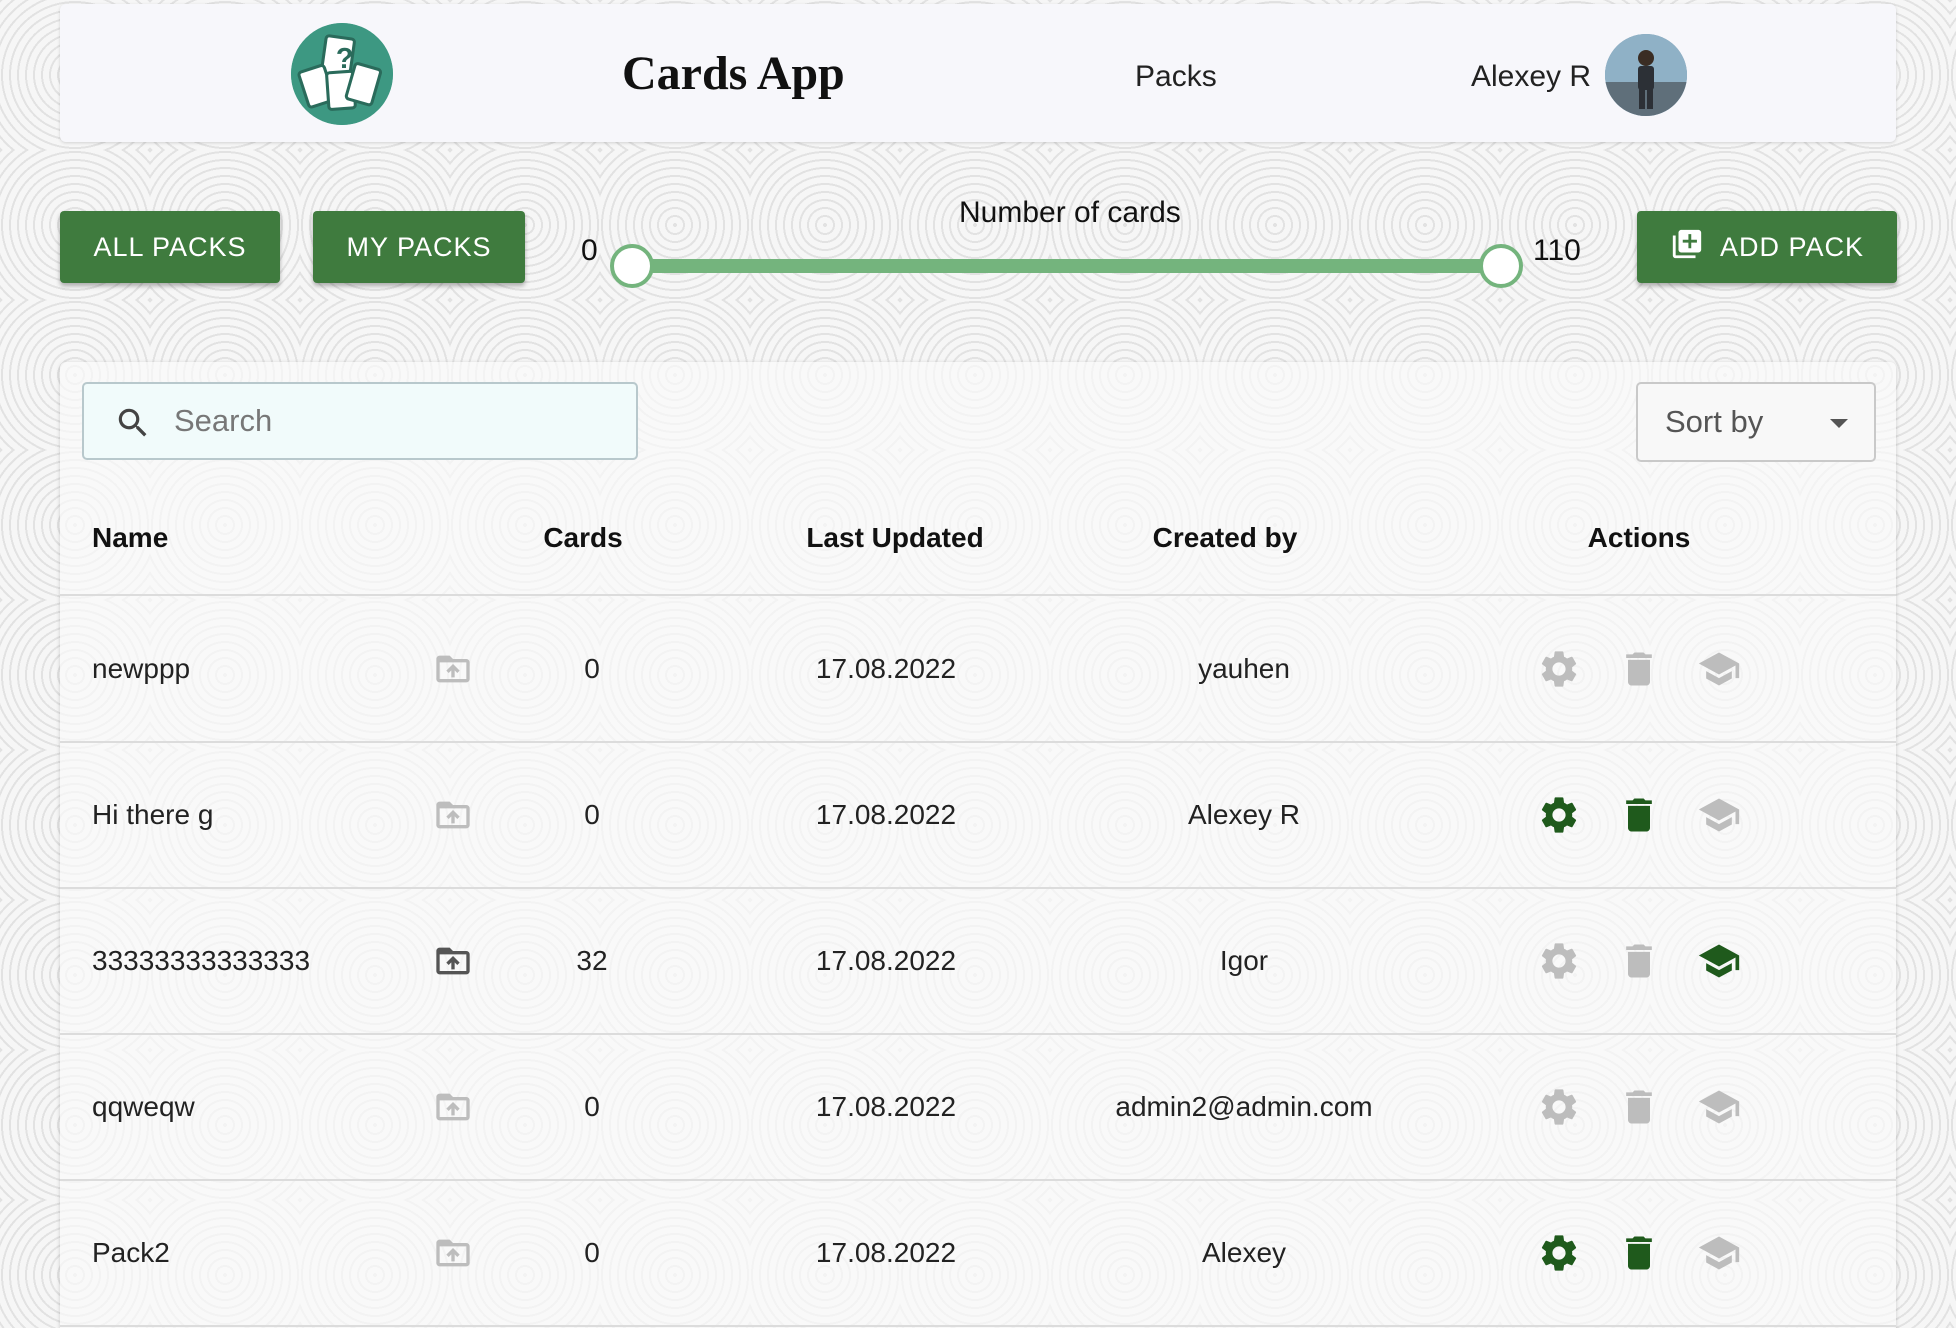 Image resolution: width=1956 pixels, height=1328 pixels. Describe the element at coordinates (894, 538) in the screenshot. I see `column-header-last-updated: Last Updated` at that location.